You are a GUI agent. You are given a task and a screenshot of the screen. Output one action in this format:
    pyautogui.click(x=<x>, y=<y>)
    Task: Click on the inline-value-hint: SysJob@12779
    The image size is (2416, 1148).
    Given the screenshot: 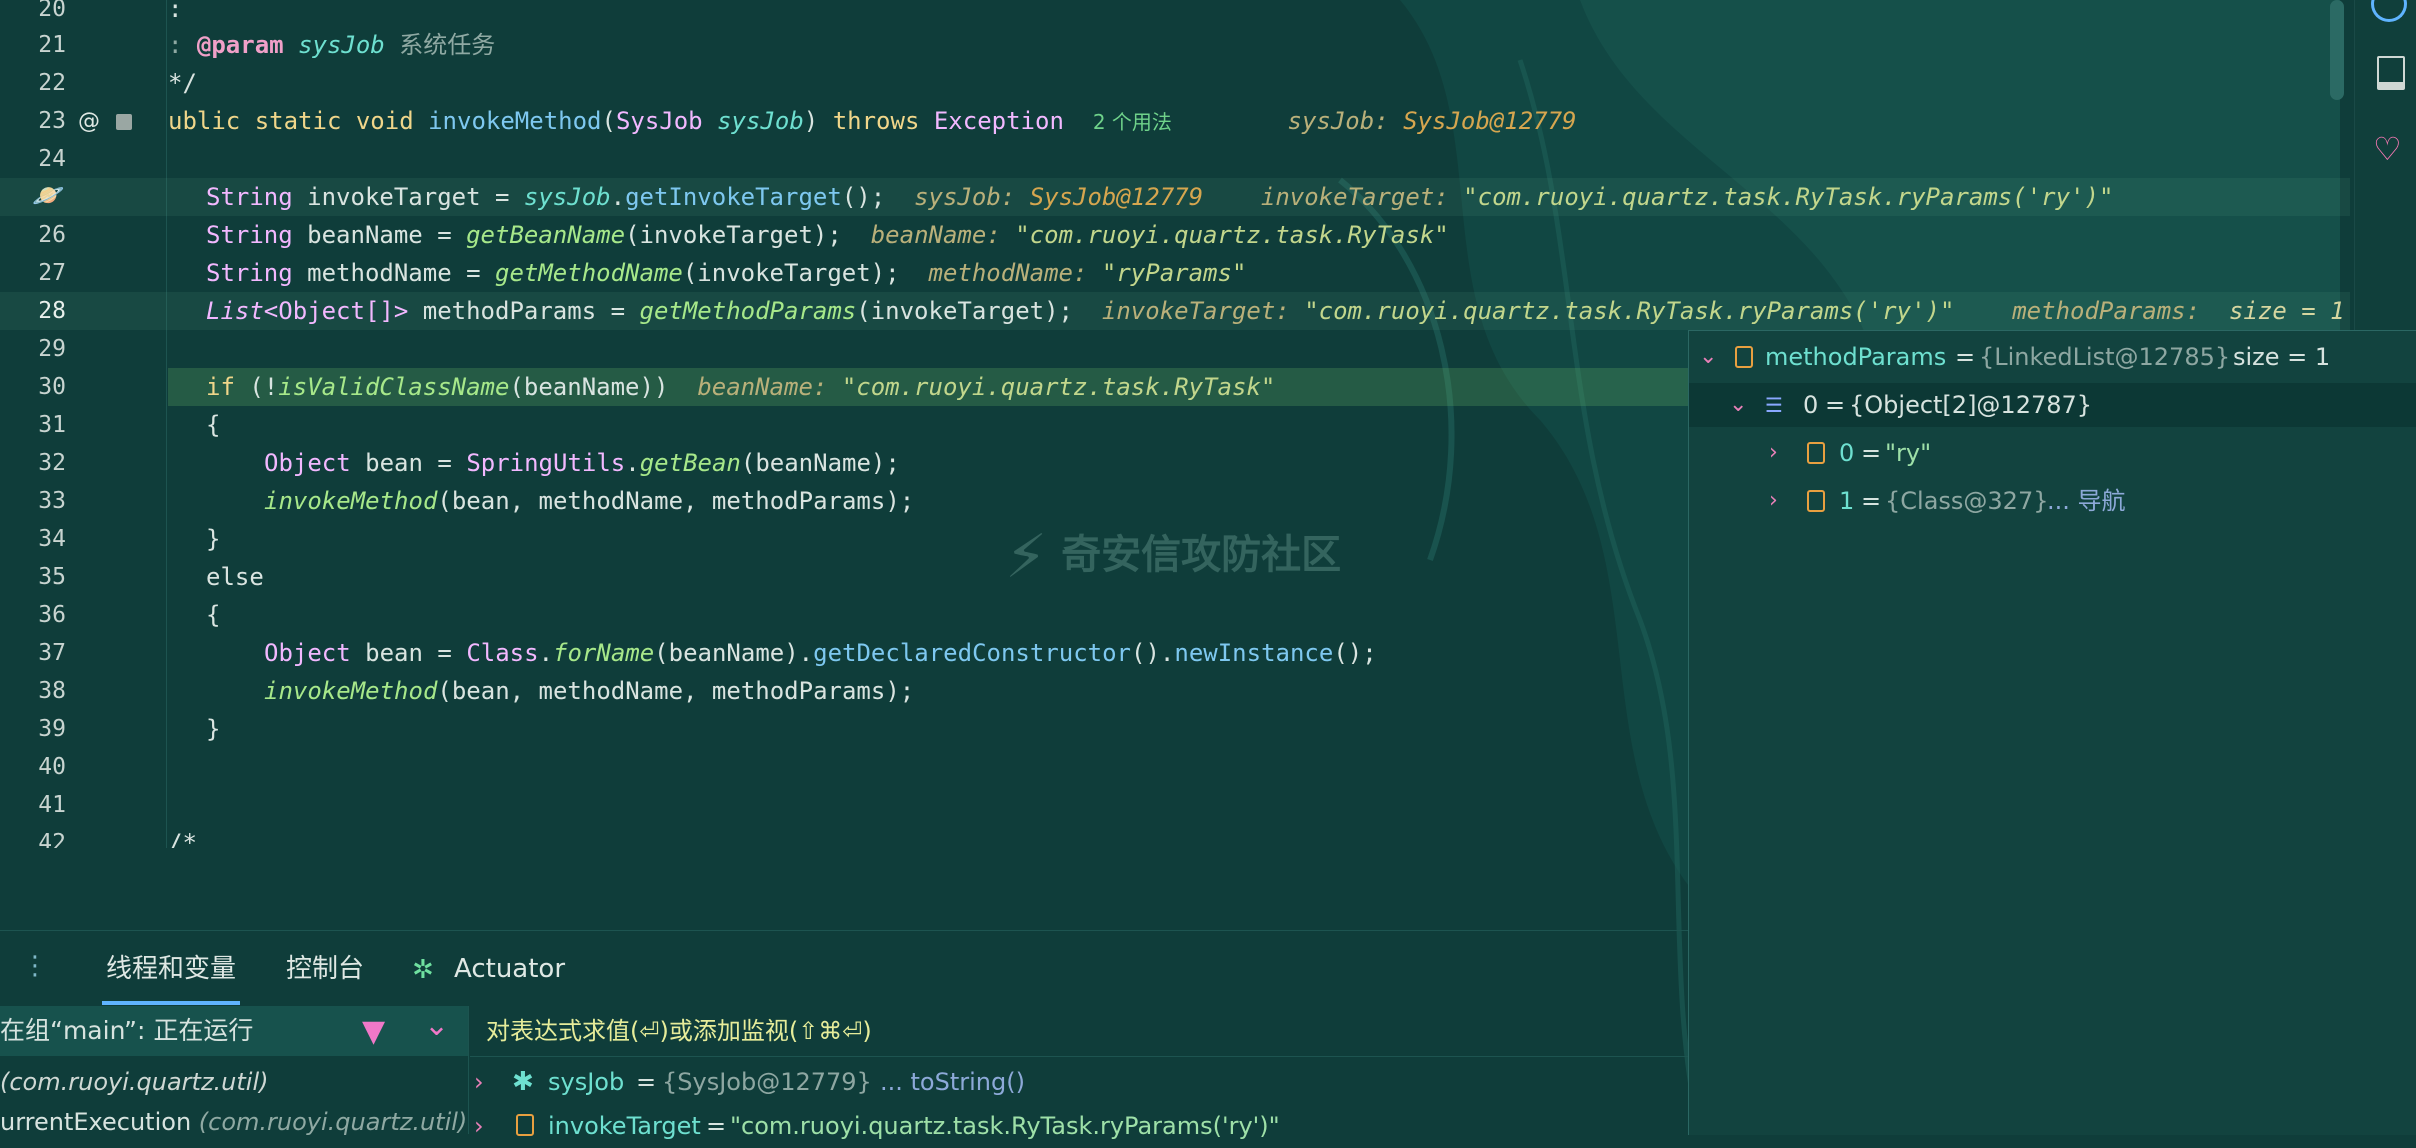 What is the action you would take?
    pyautogui.click(x=1490, y=121)
    